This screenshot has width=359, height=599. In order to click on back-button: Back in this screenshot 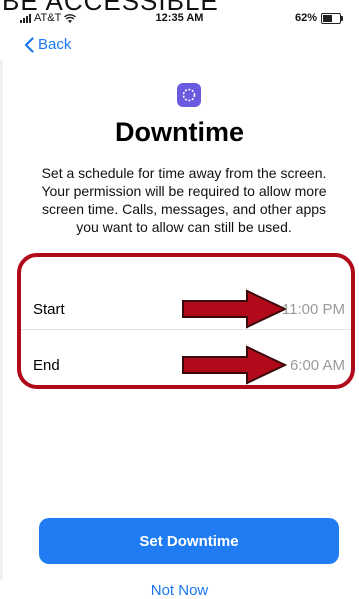, I will do `click(47, 44)`.